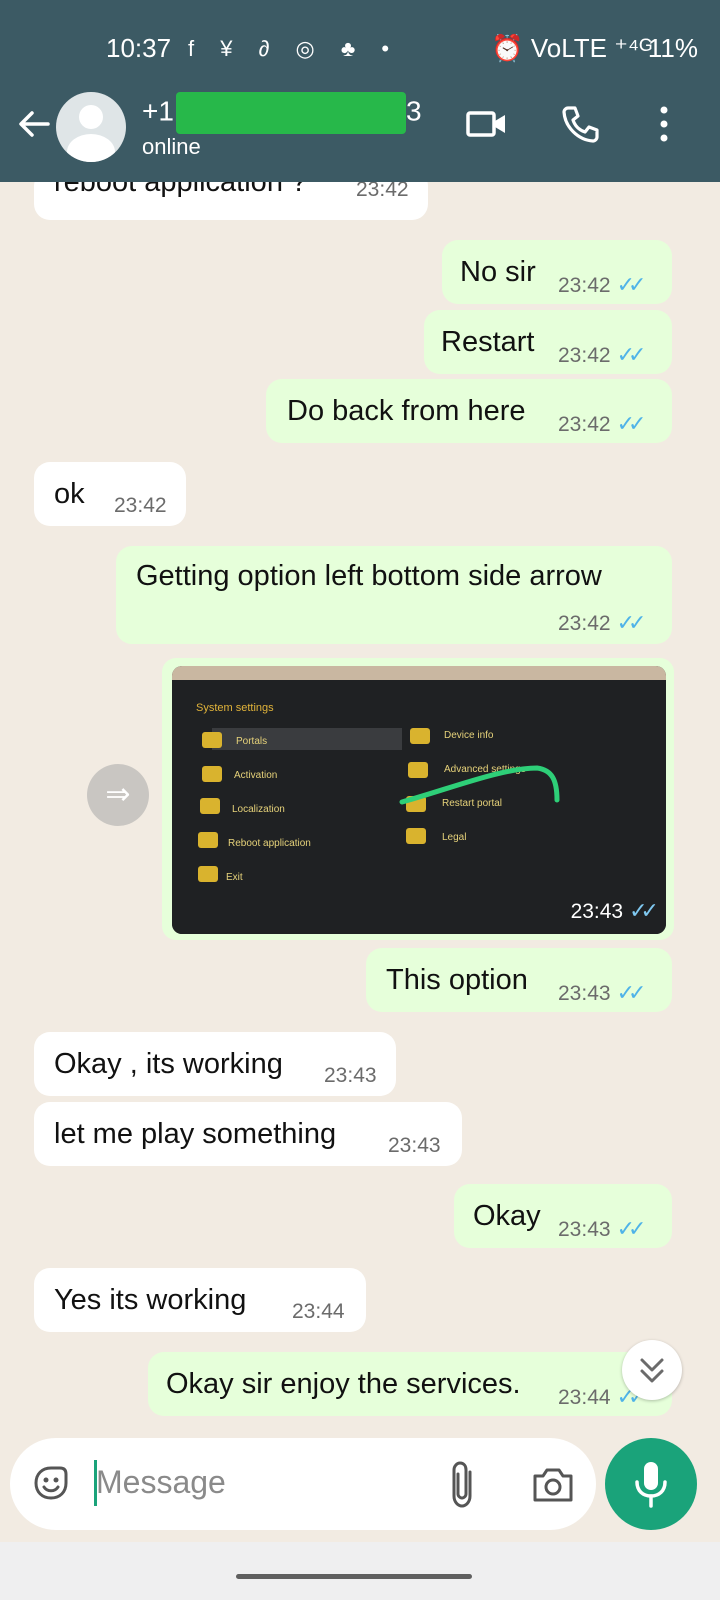 The width and height of the screenshot is (720, 1600). Describe the element at coordinates (208, 874) in the screenshot. I see `exit-home-icon` at that location.